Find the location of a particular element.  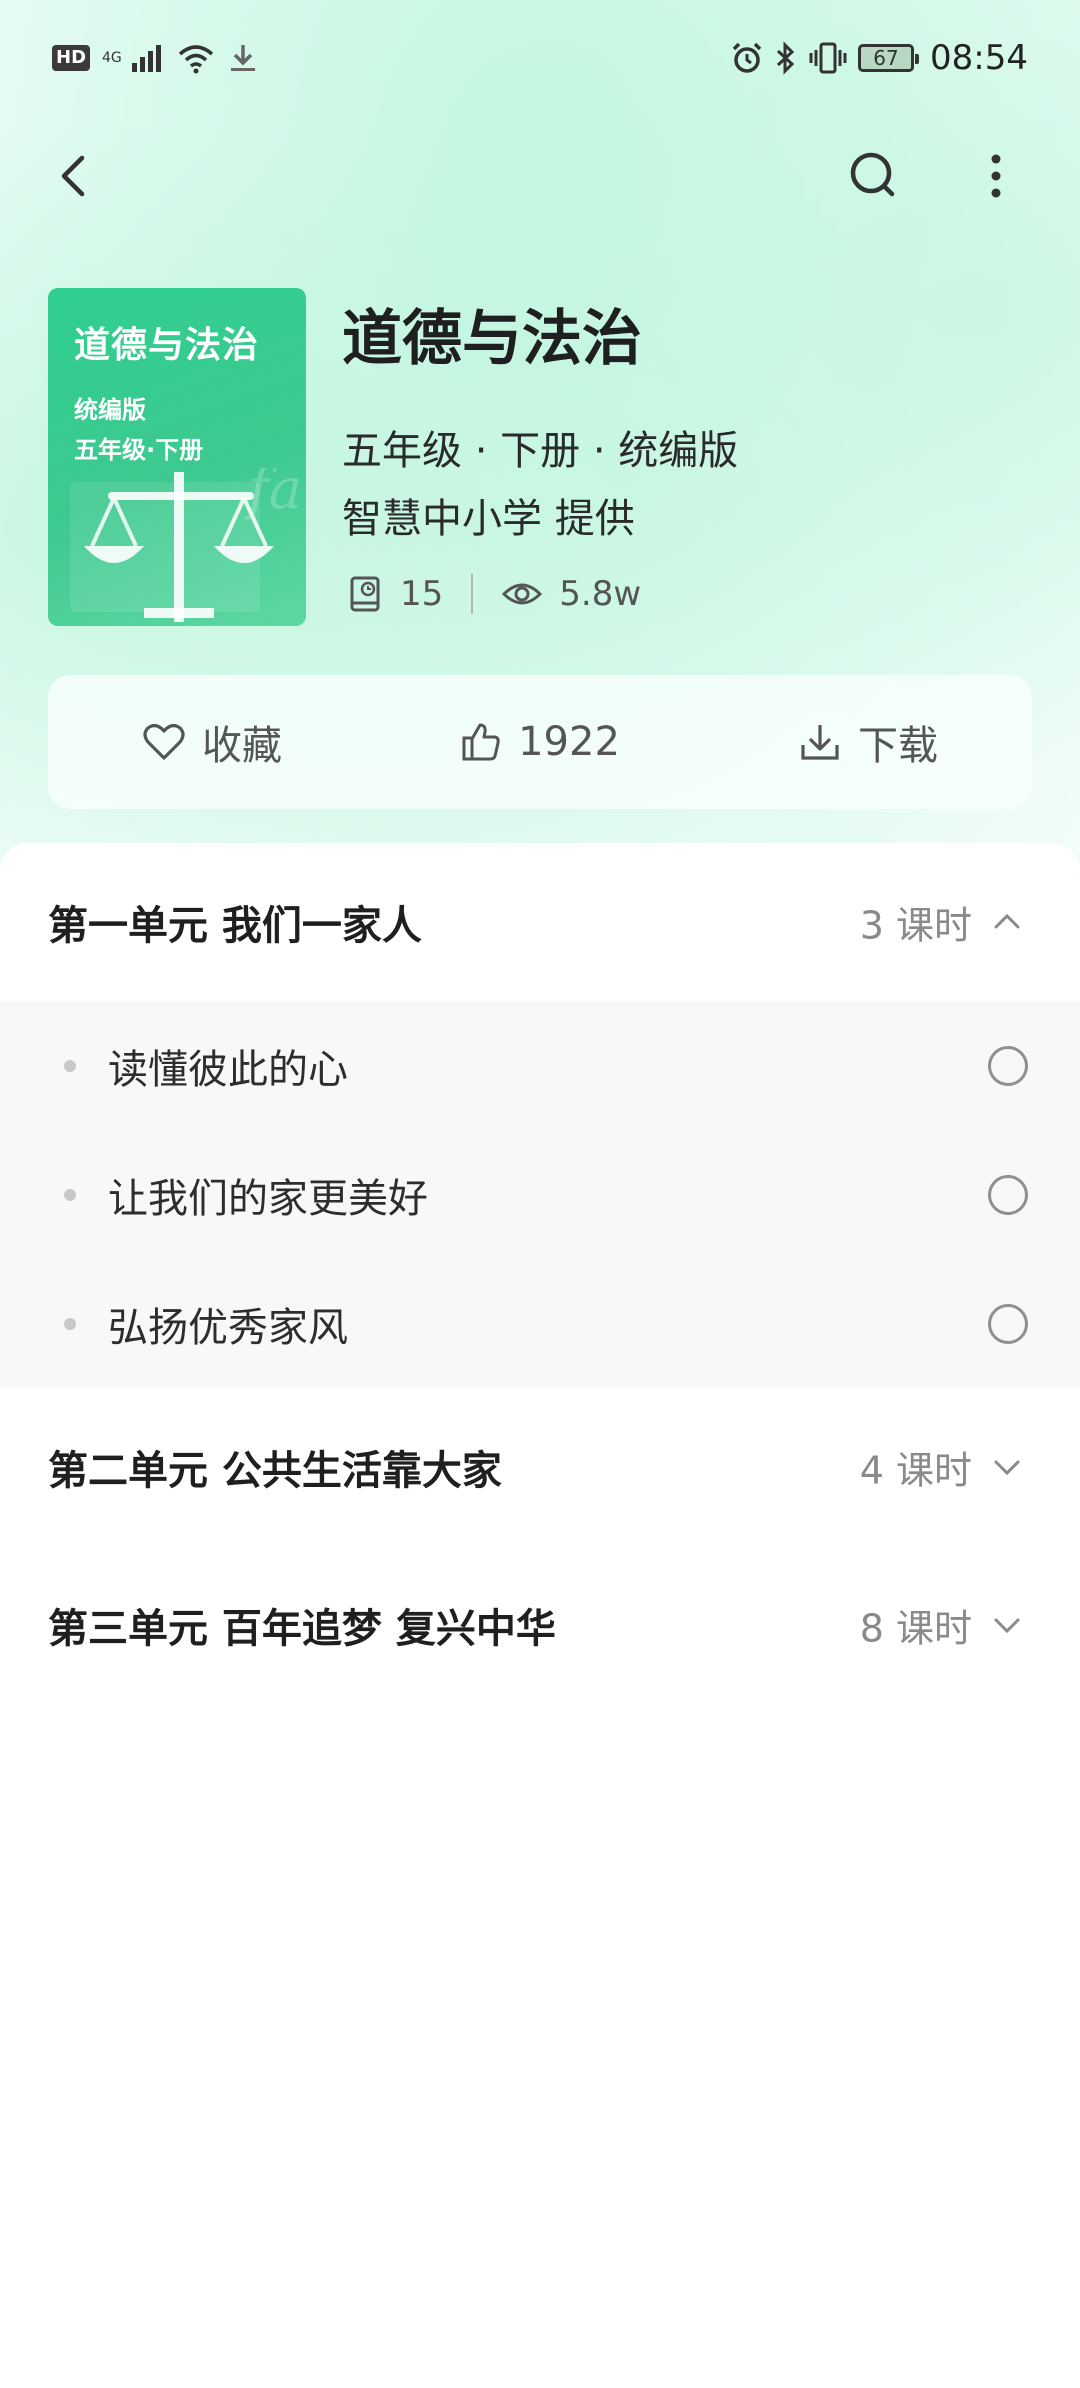

unit-title: 第二单元 公共生活靠大家 is located at coordinates (275, 1471).